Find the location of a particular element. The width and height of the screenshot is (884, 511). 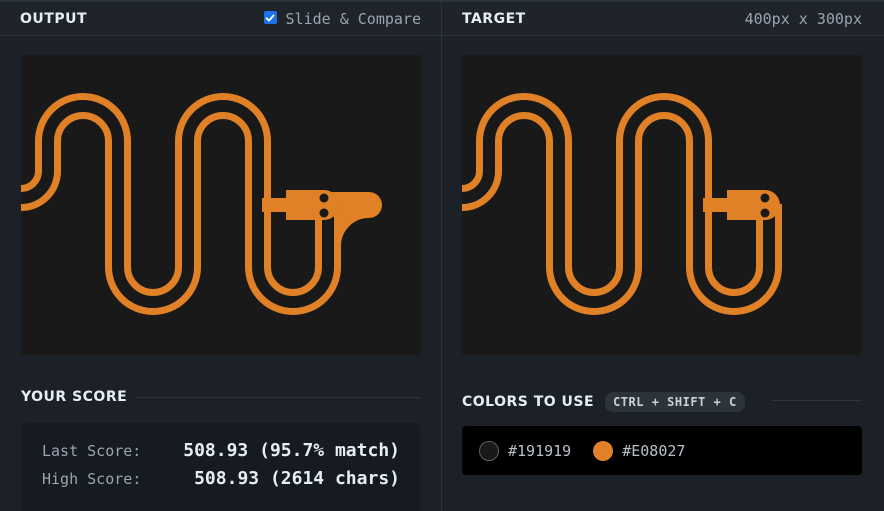

high-score-value: 508.93 (2614 chars) is located at coordinates (297, 478).